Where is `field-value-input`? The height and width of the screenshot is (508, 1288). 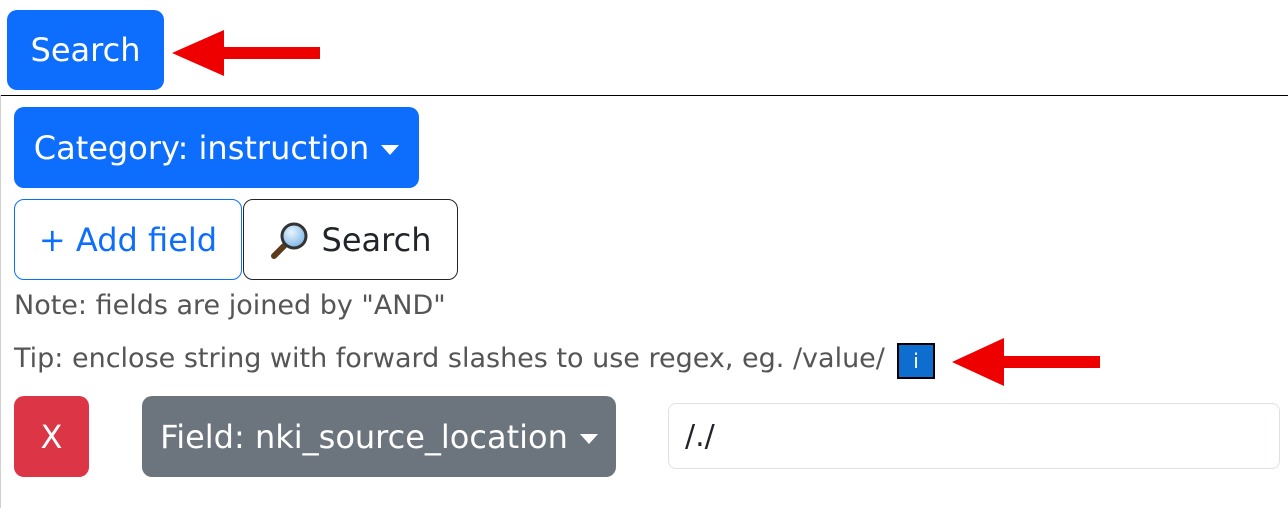
field-value-input is located at coordinates (974, 436).